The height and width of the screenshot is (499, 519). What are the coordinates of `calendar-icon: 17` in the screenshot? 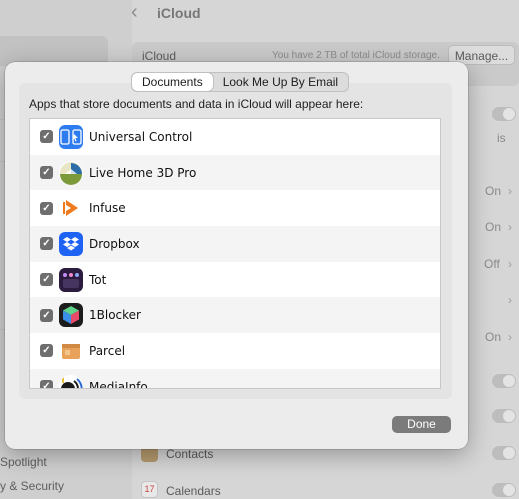 It's located at (149, 489).